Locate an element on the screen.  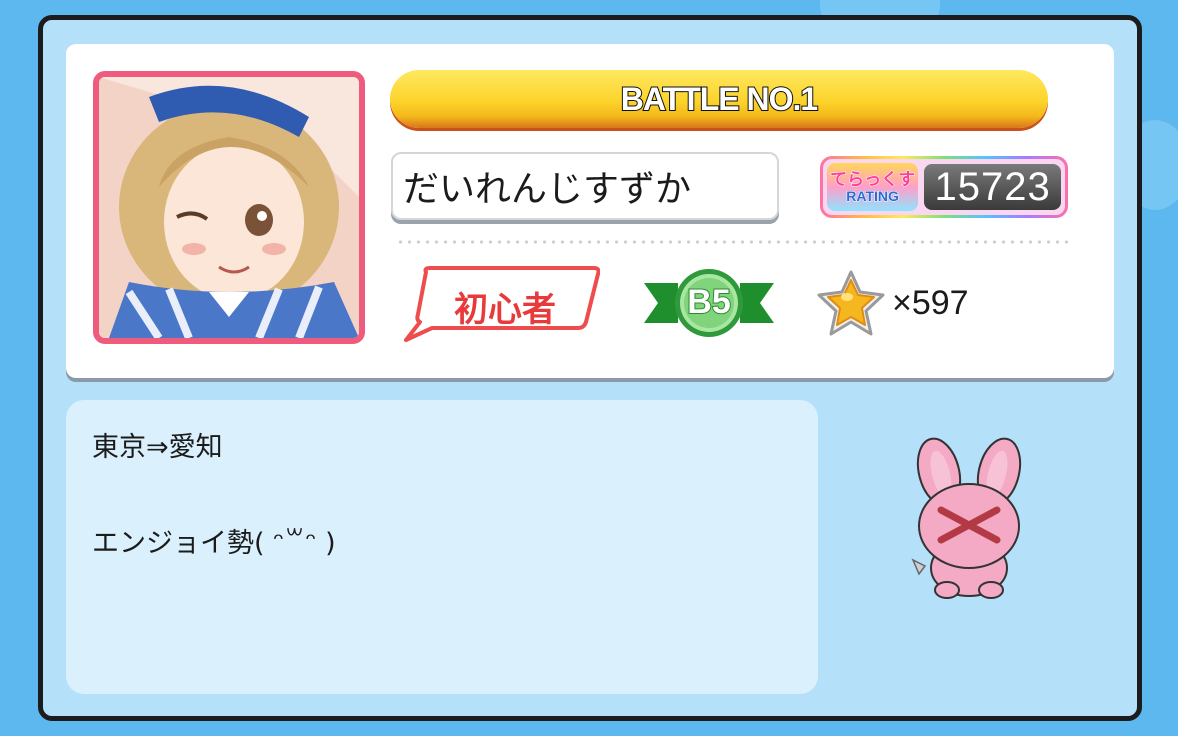
rank-badge: B5 is located at coordinates (709, 303).